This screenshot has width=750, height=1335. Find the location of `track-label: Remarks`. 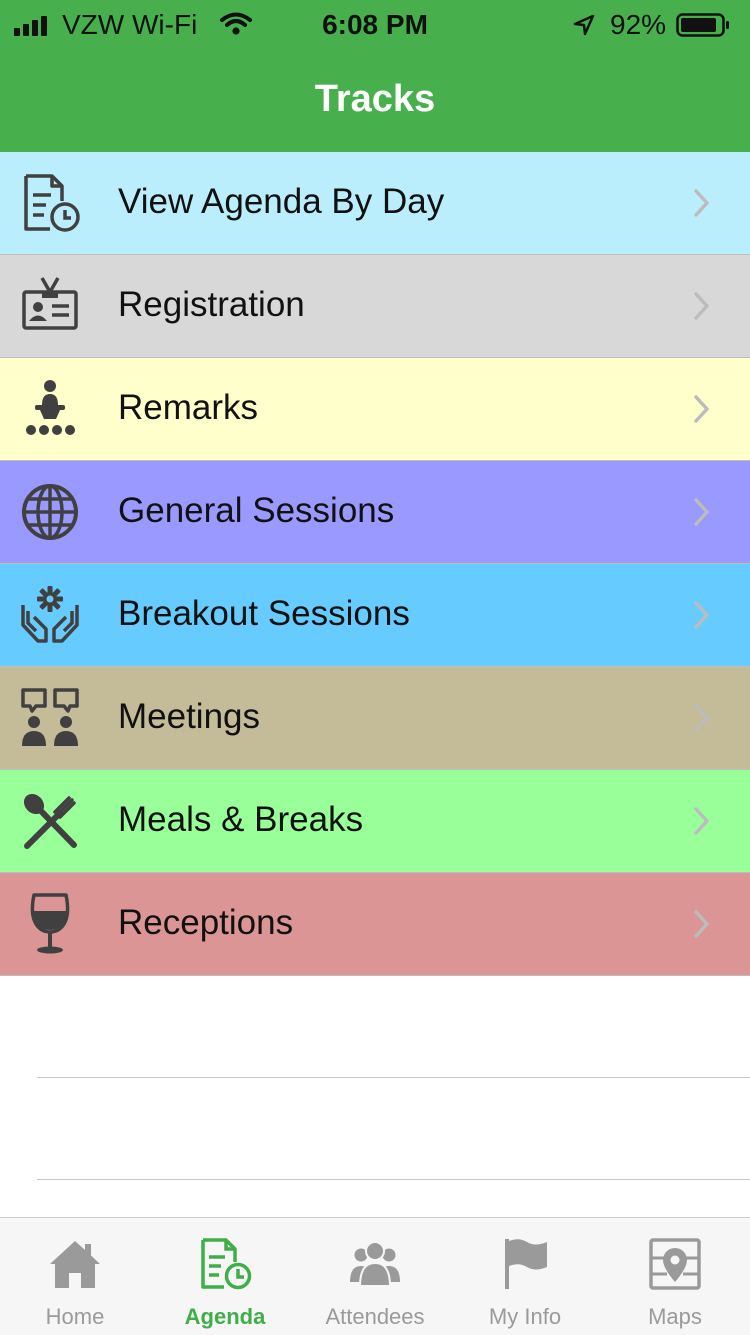

track-label: Remarks is located at coordinates (188, 407).